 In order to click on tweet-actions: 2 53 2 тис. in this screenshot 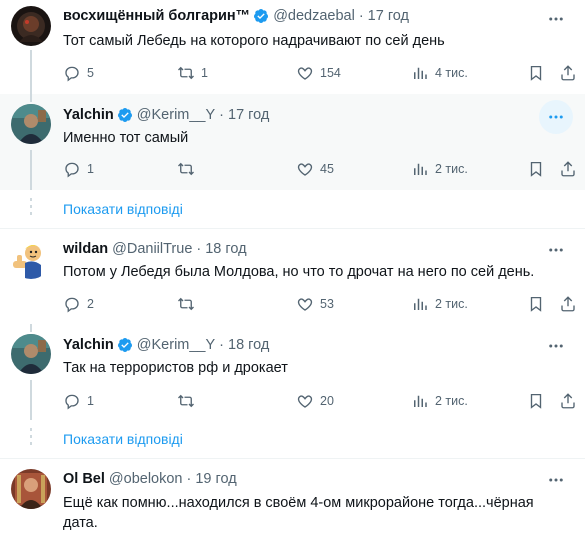, I will do `click(320, 304)`.